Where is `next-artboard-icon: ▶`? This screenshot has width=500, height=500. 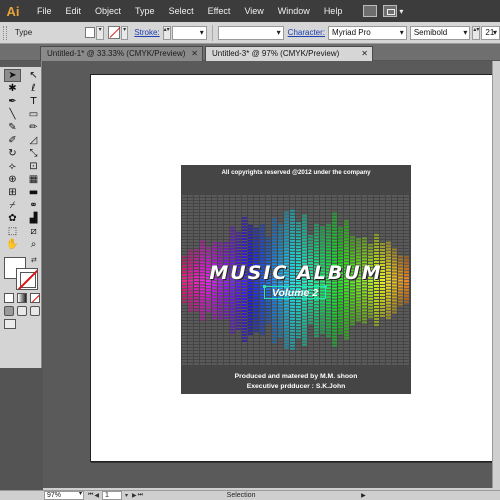 next-artboard-icon: ▶ is located at coordinates (134, 495).